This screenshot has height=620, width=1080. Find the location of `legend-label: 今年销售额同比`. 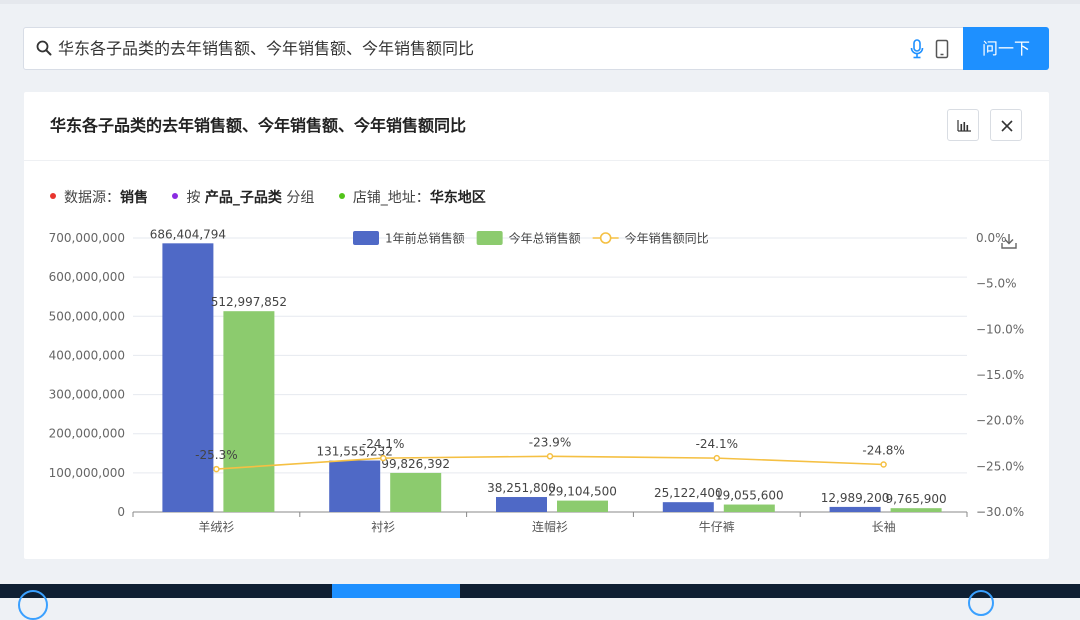

legend-label: 今年销售额同比 is located at coordinates (667, 238).